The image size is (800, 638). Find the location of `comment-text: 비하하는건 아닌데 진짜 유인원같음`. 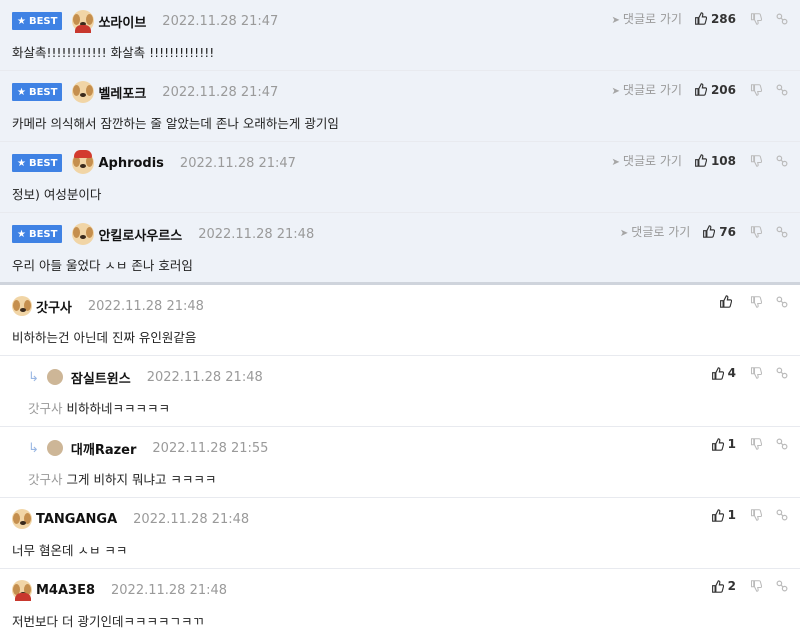

comment-text: 비하하는건 아닌데 진짜 유인원같음 is located at coordinates (104, 337).